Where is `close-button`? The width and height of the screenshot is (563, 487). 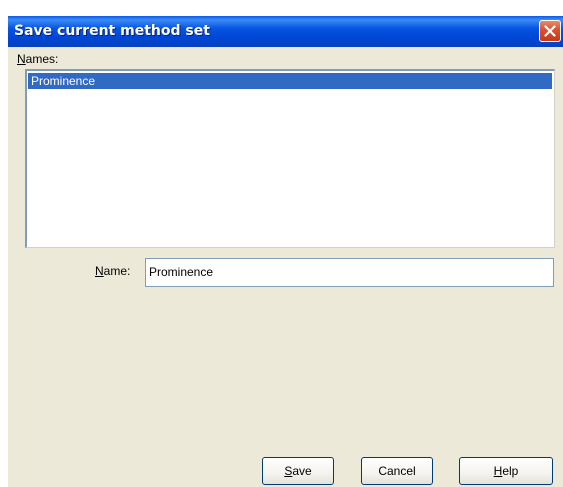
close-button is located at coordinates (550, 31).